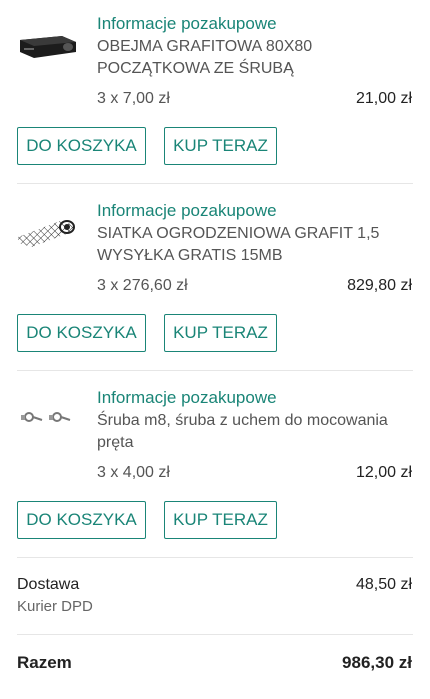  Describe the element at coordinates (383, 472) in the screenshot. I see `item-total: 12,00 zł` at that location.